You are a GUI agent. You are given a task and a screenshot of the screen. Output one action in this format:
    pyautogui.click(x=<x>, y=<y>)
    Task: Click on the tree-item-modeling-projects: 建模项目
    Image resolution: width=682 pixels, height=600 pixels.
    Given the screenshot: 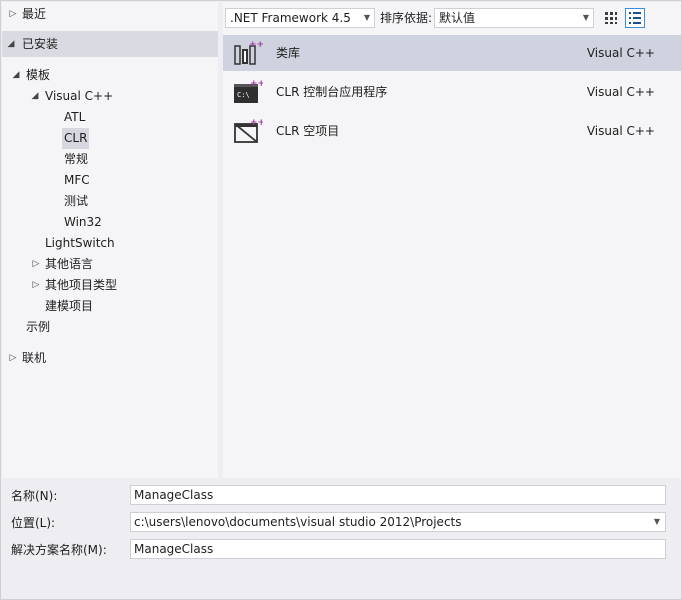 What is the action you would take?
    pyautogui.click(x=110, y=306)
    